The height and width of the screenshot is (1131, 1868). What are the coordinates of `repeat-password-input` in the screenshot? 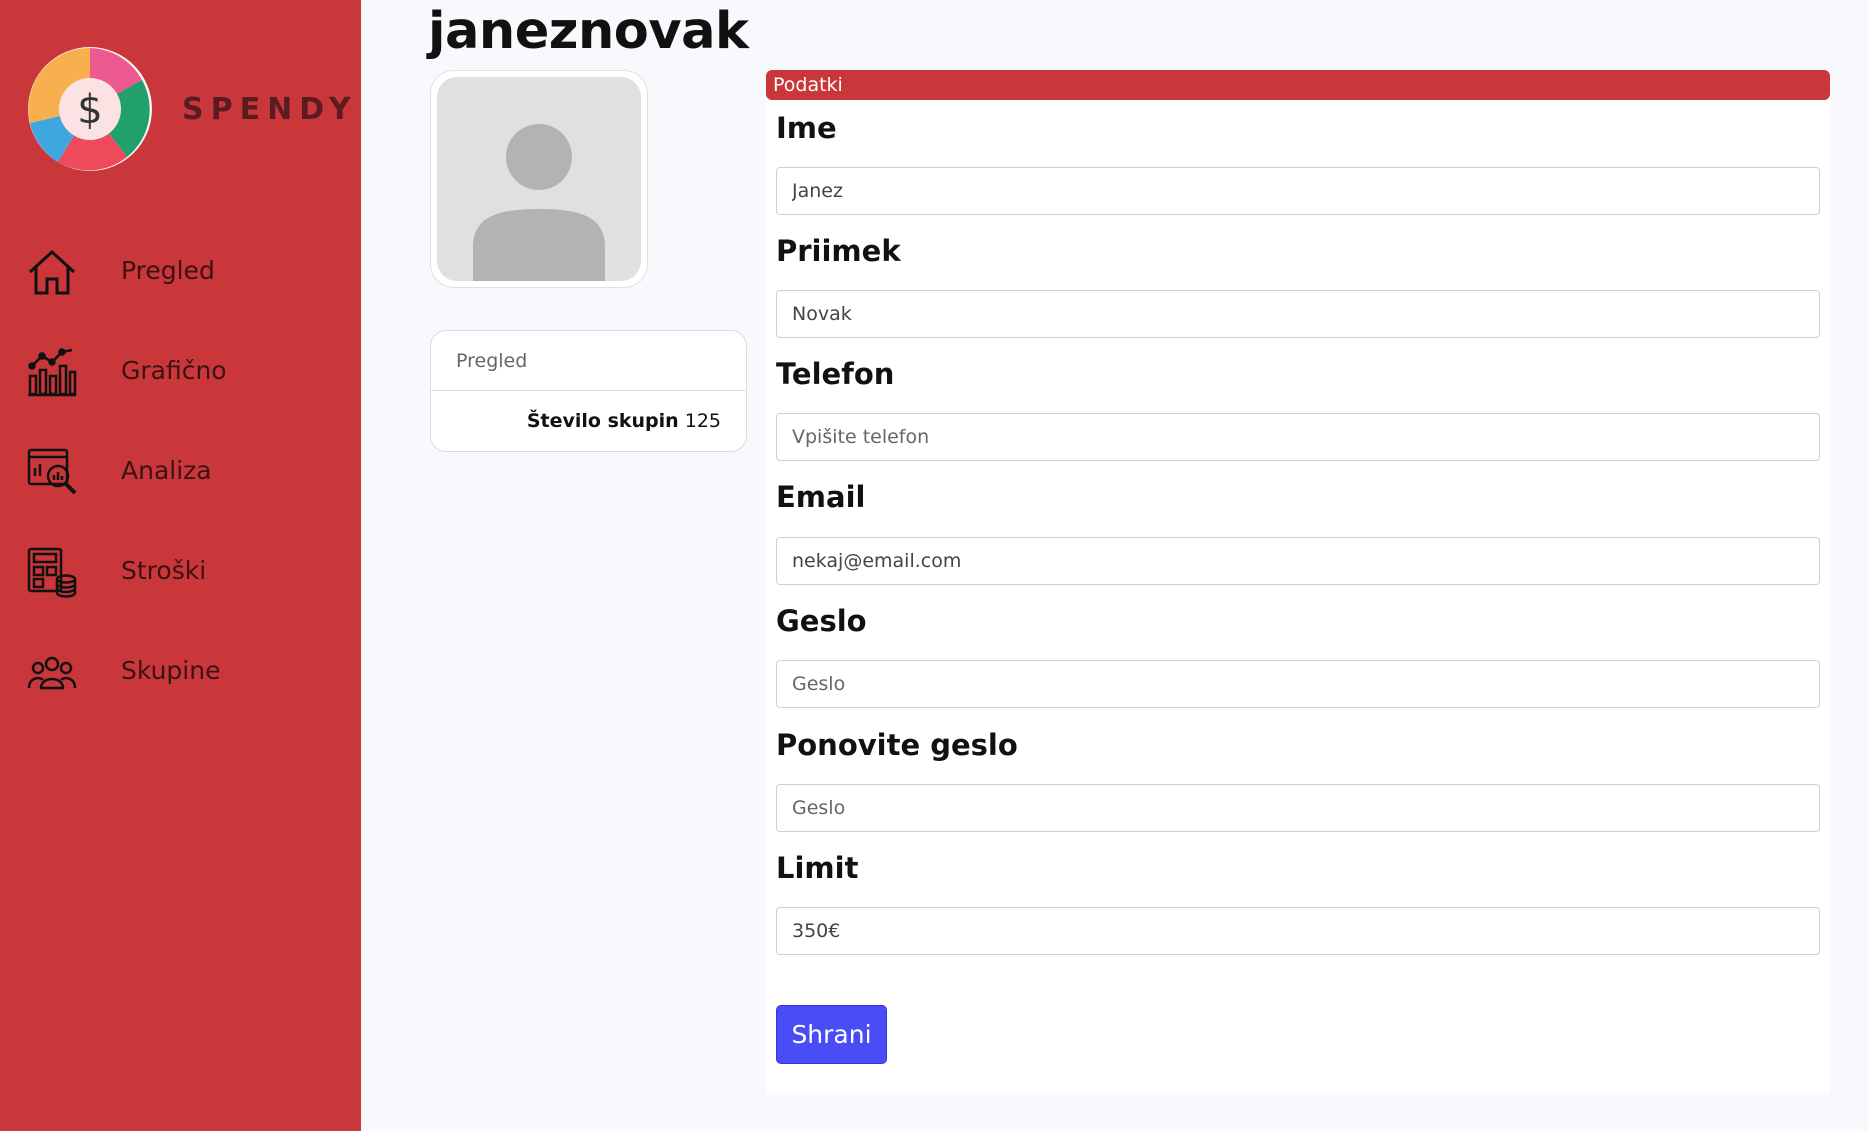 It's located at (1298, 808).